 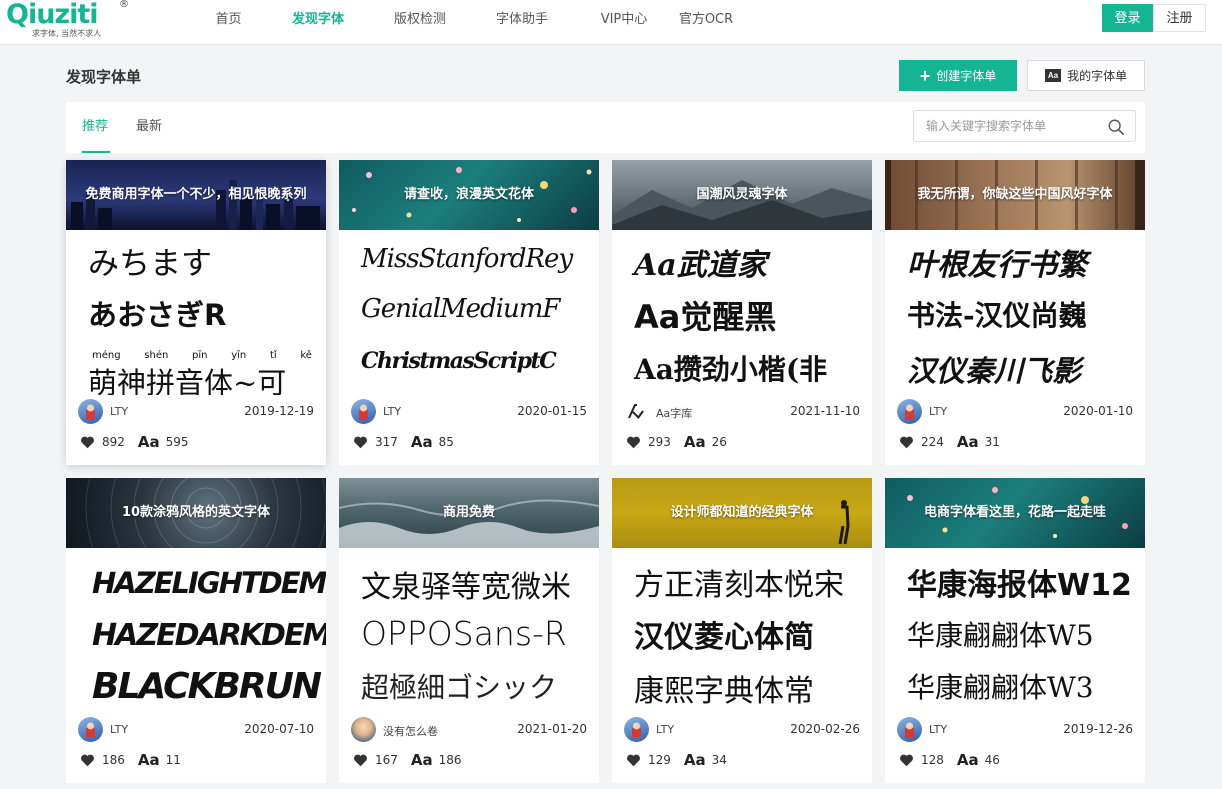 What do you see at coordinates (410, 731) in the screenshot?
I see `author-name: 没有怎么卷` at bounding box center [410, 731].